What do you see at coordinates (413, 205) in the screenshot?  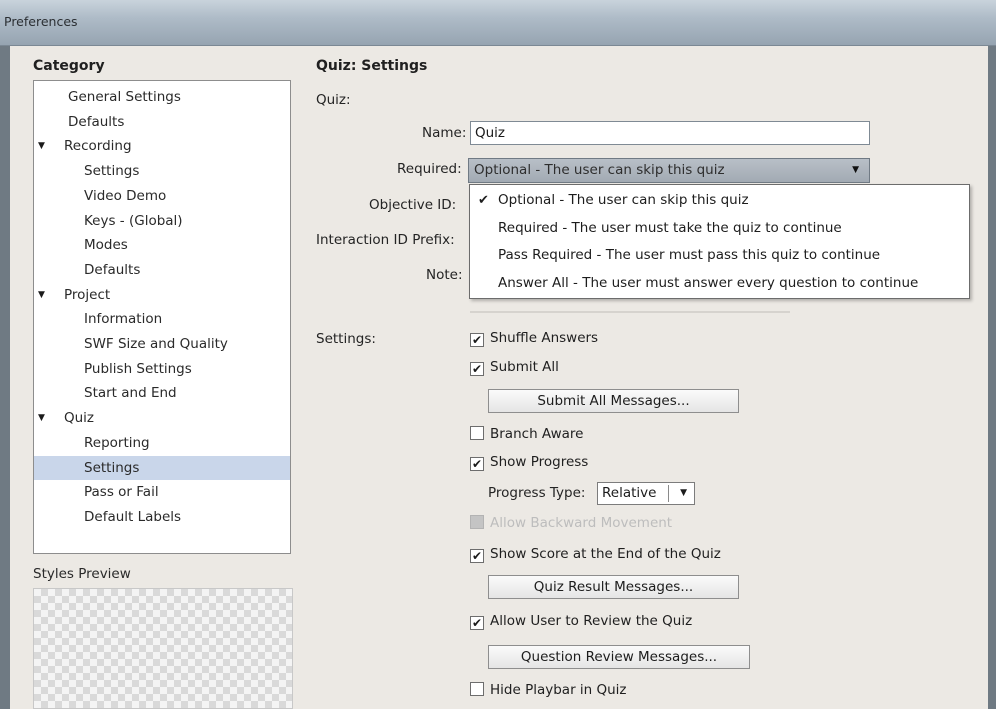 I see `objective-id-label: Objective ID:` at bounding box center [413, 205].